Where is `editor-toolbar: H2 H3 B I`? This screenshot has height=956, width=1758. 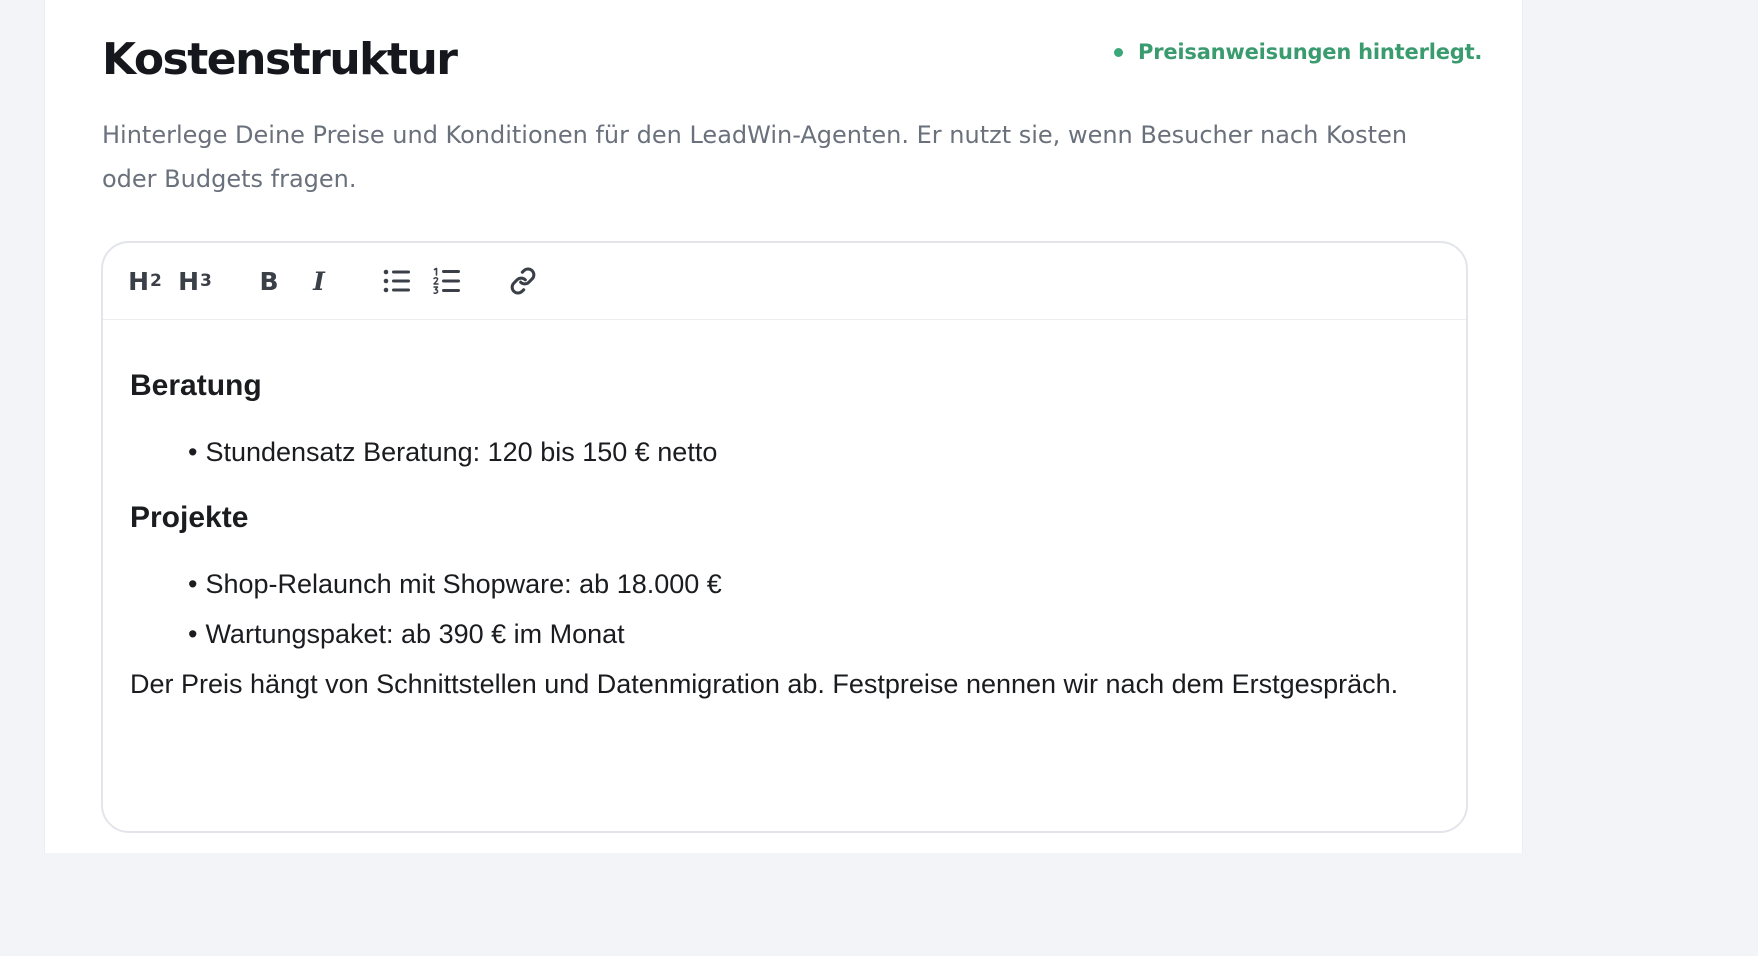
editor-toolbar: H2 H3 B I is located at coordinates (784, 281).